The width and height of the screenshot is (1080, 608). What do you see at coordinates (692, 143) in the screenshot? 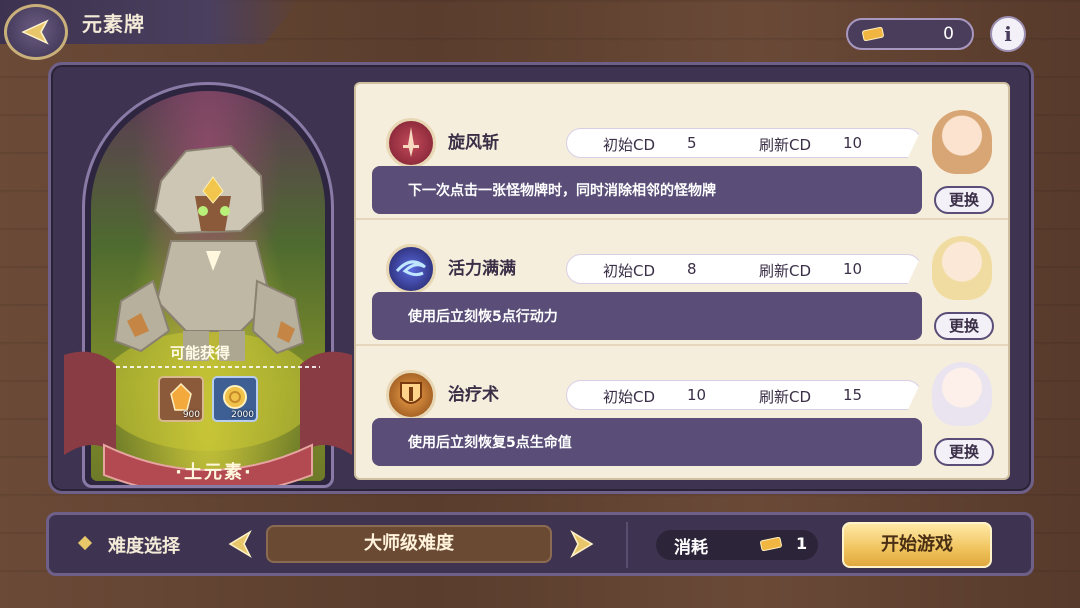
I see `initial-cd-value: 5` at bounding box center [692, 143].